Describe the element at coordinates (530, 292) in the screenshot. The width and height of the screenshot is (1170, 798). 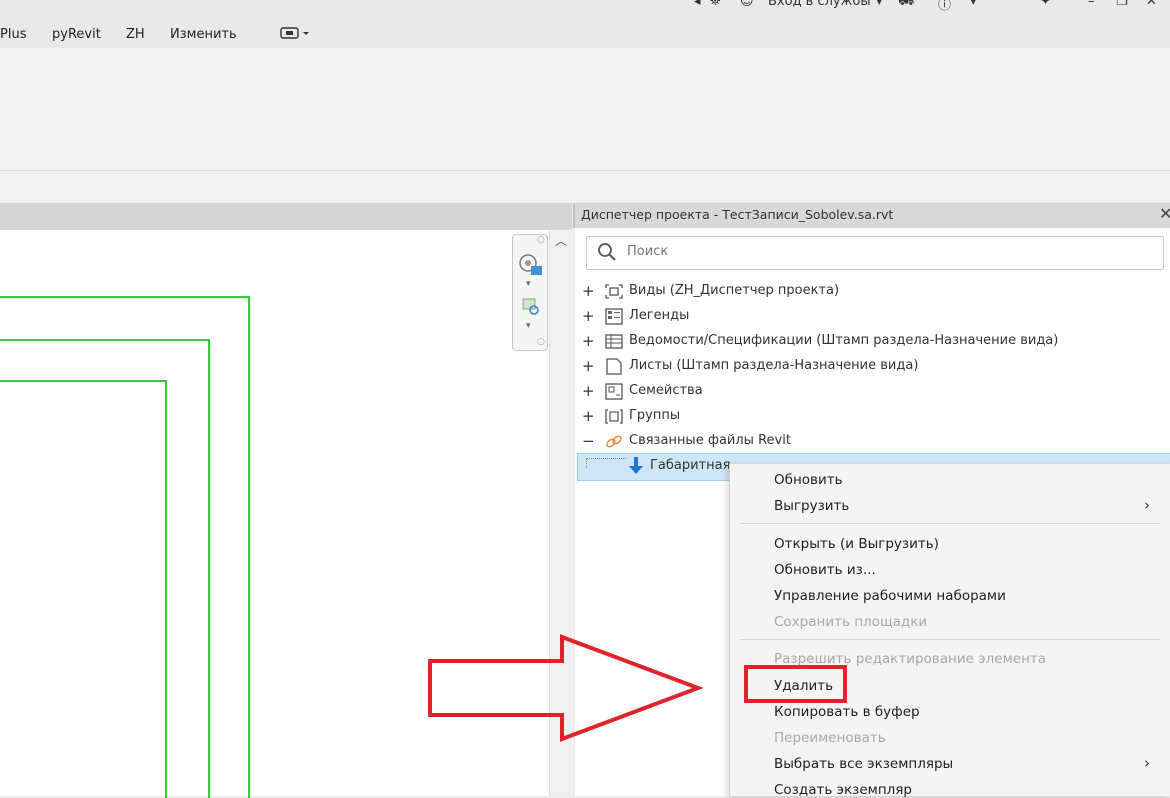
I see `navigation-bar: ○ ▾ ▾ ○` at that location.